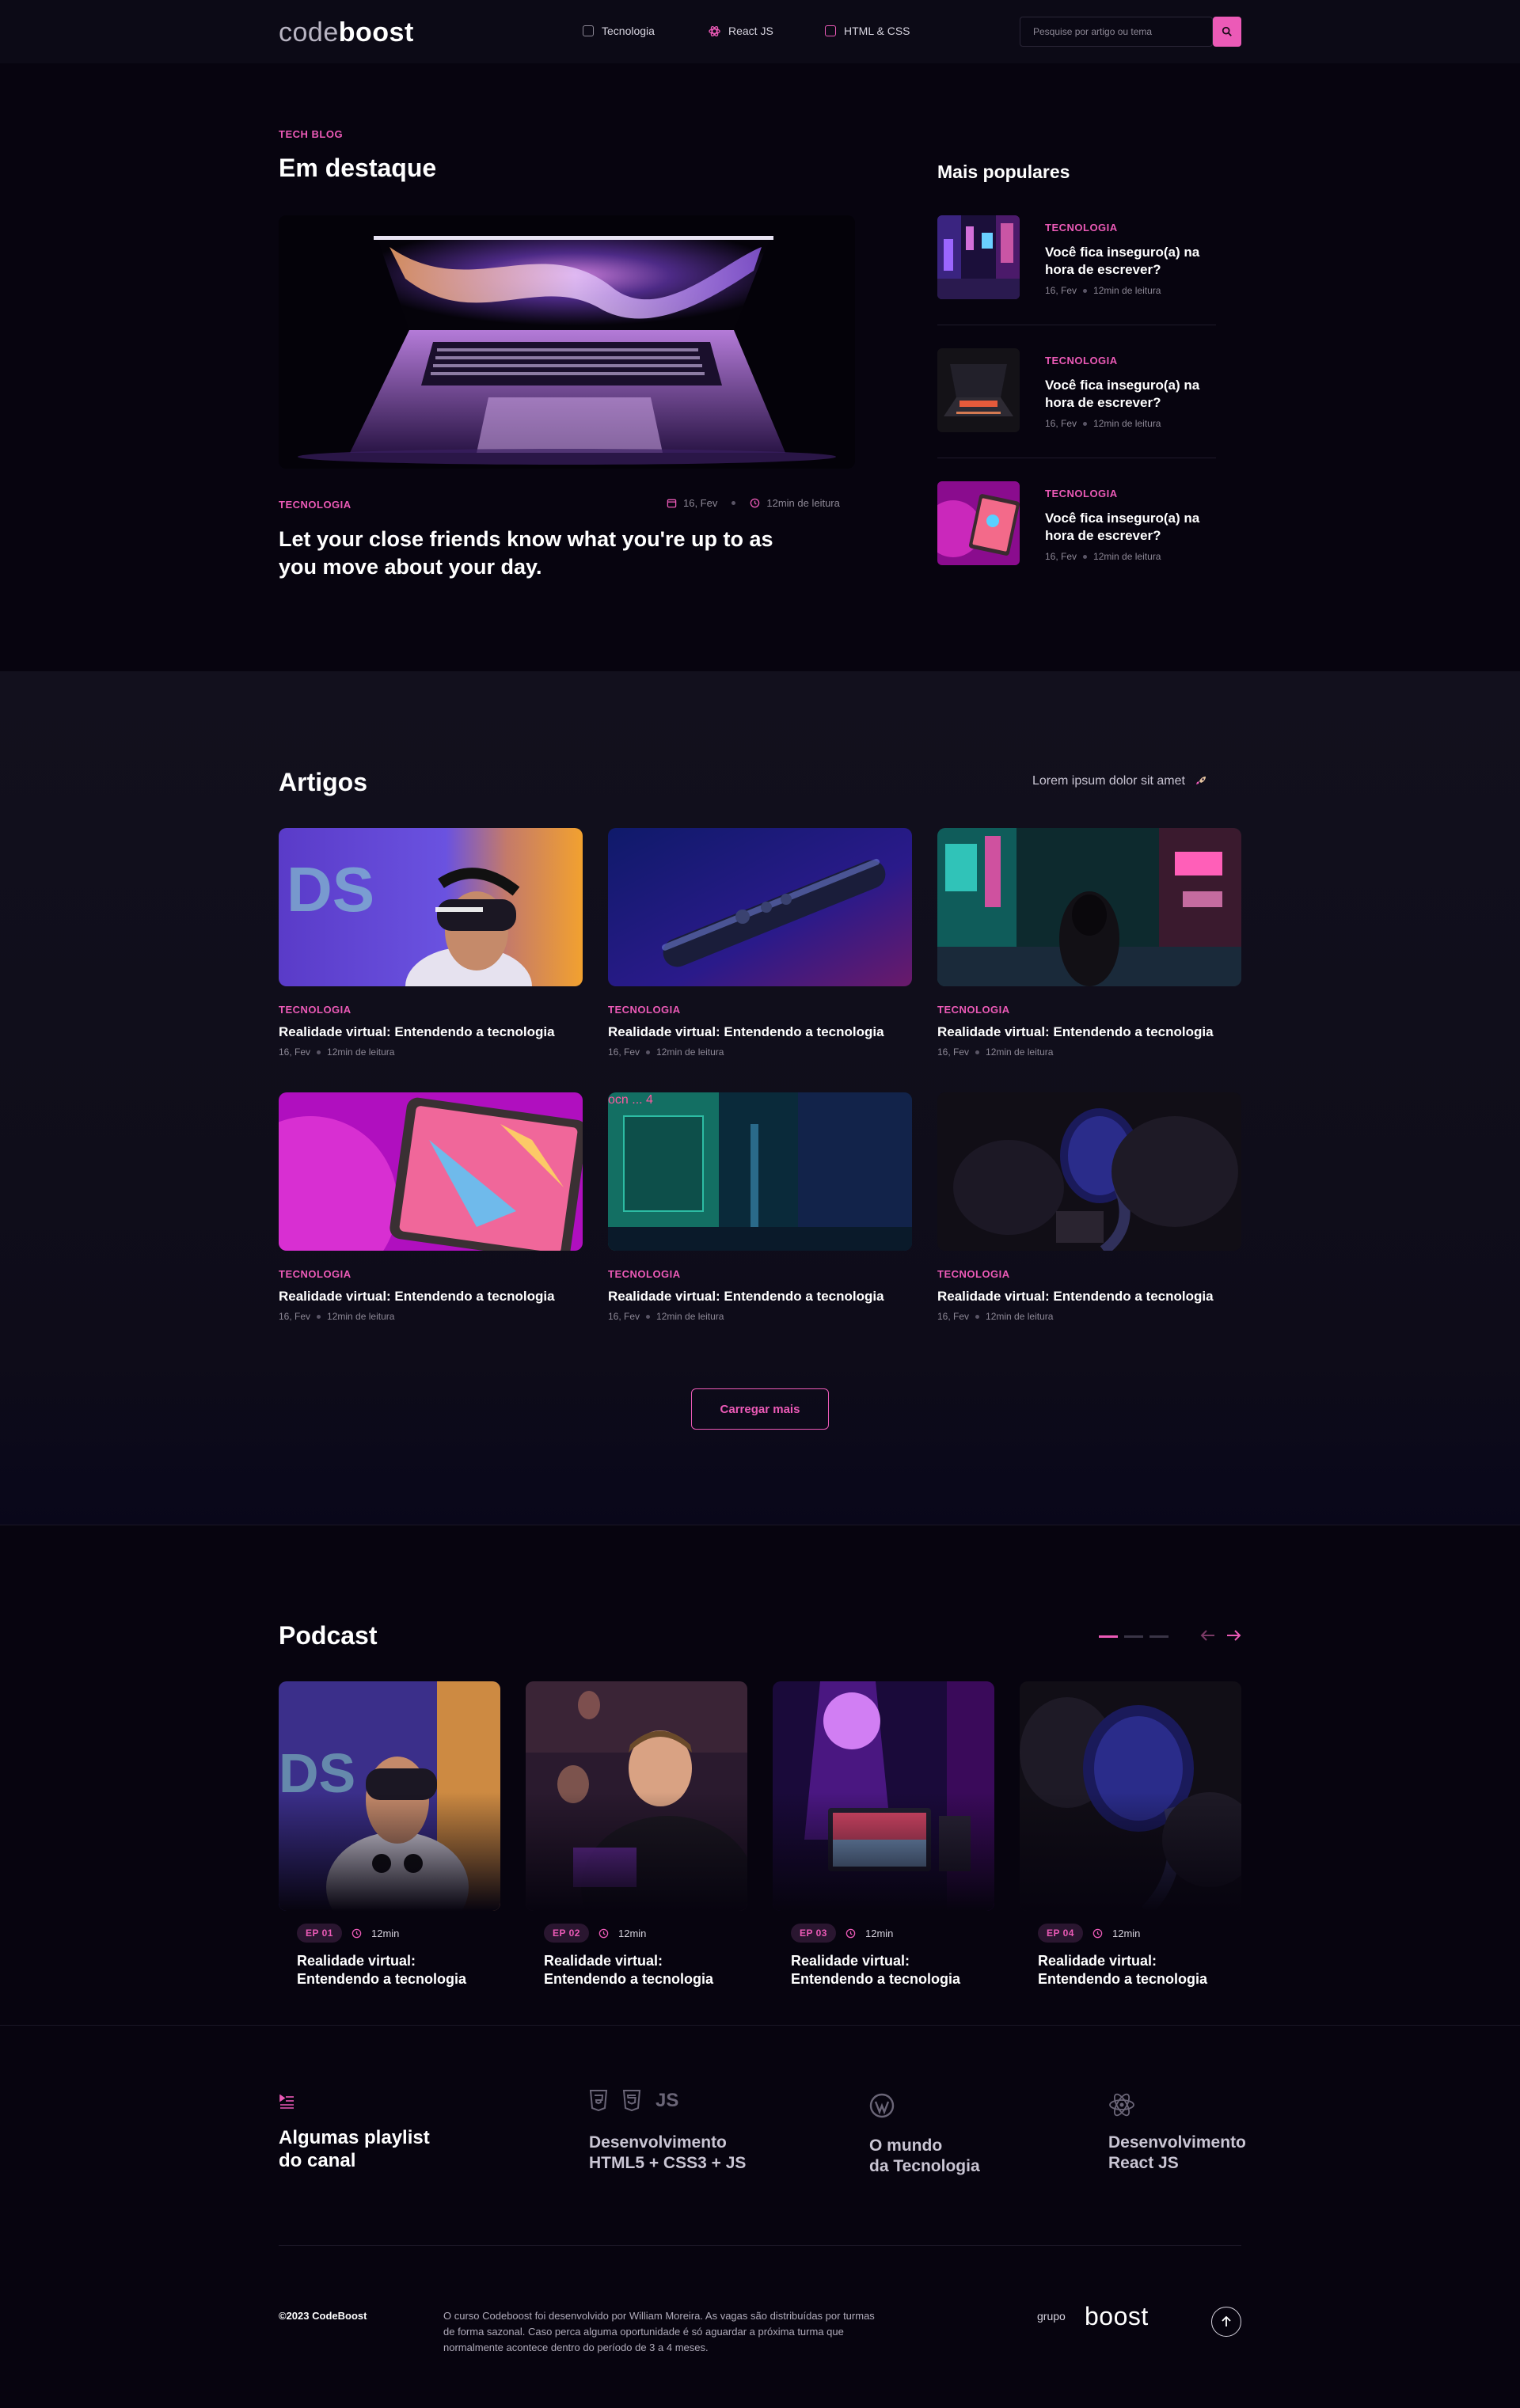  I want to click on popular-heading: Mais populares, so click(1003, 171).